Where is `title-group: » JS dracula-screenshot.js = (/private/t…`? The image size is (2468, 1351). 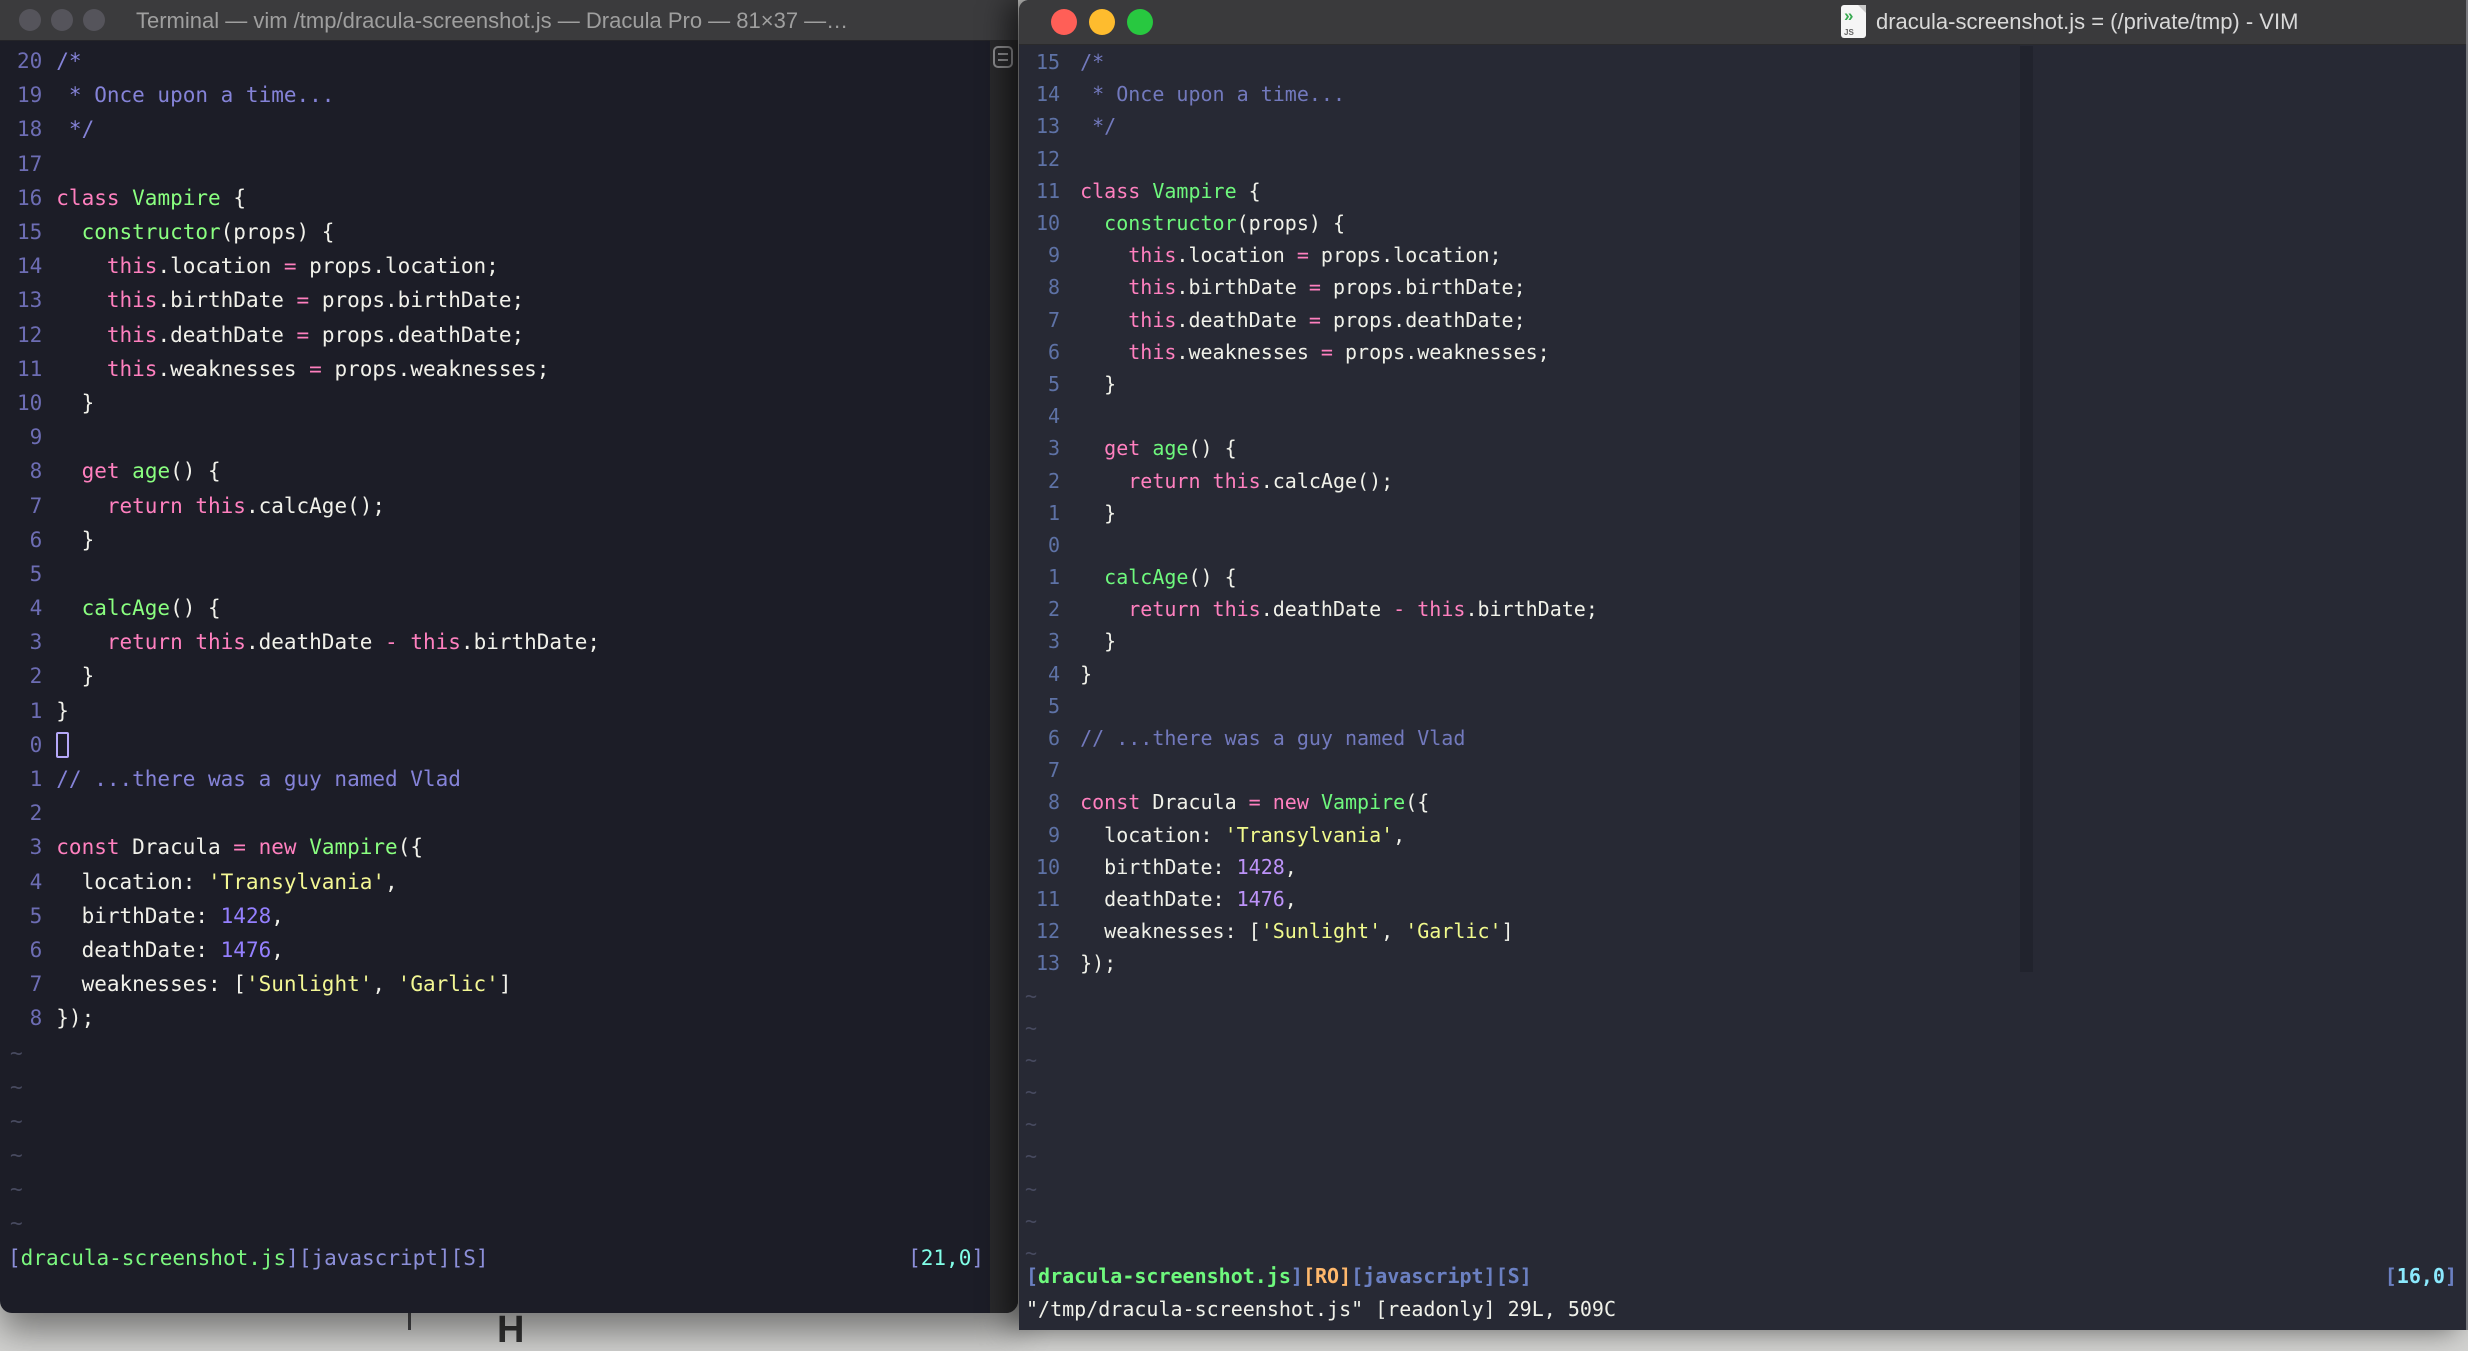
title-group: » JS dracula-screenshot.js = (/private/t… is located at coordinates (2069, 21).